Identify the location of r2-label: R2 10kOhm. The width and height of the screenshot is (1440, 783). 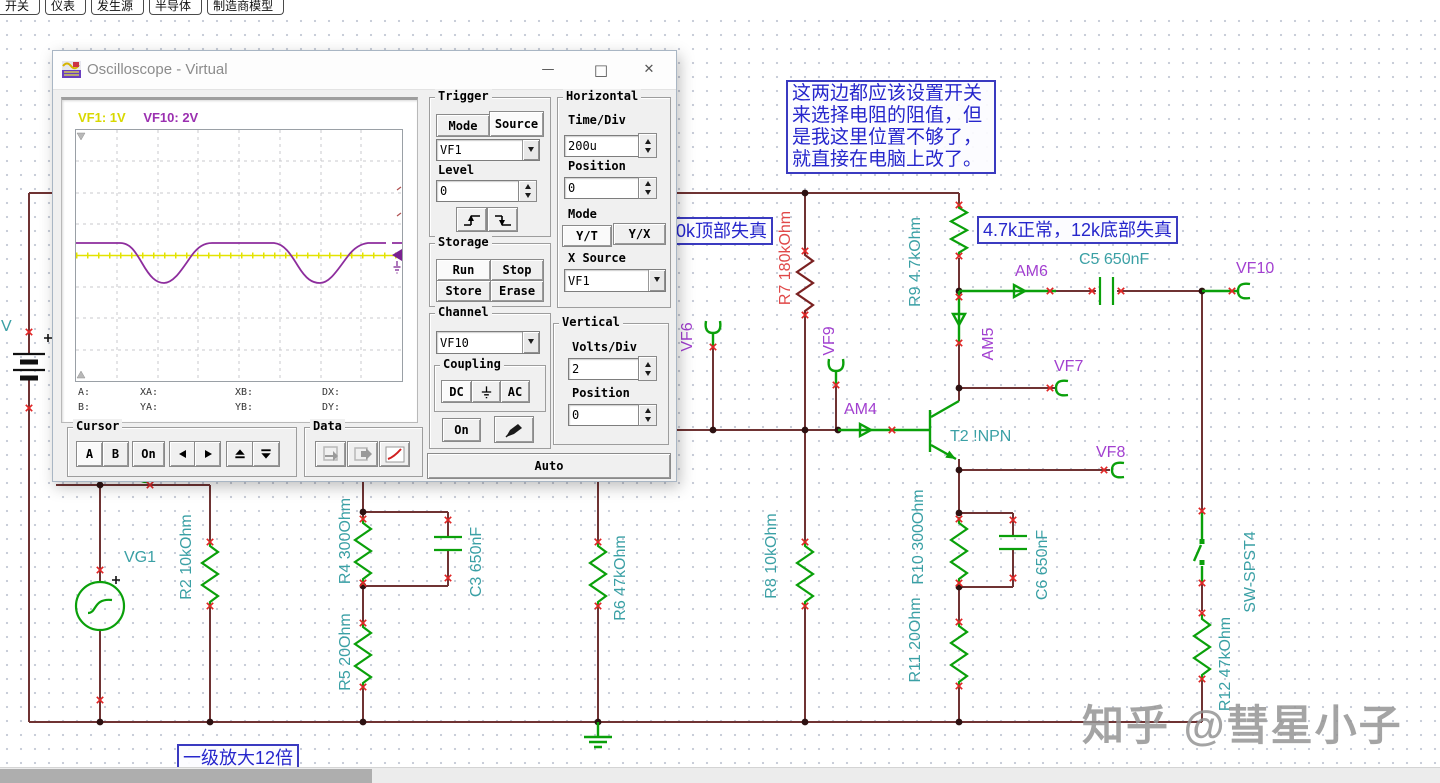
(186, 556).